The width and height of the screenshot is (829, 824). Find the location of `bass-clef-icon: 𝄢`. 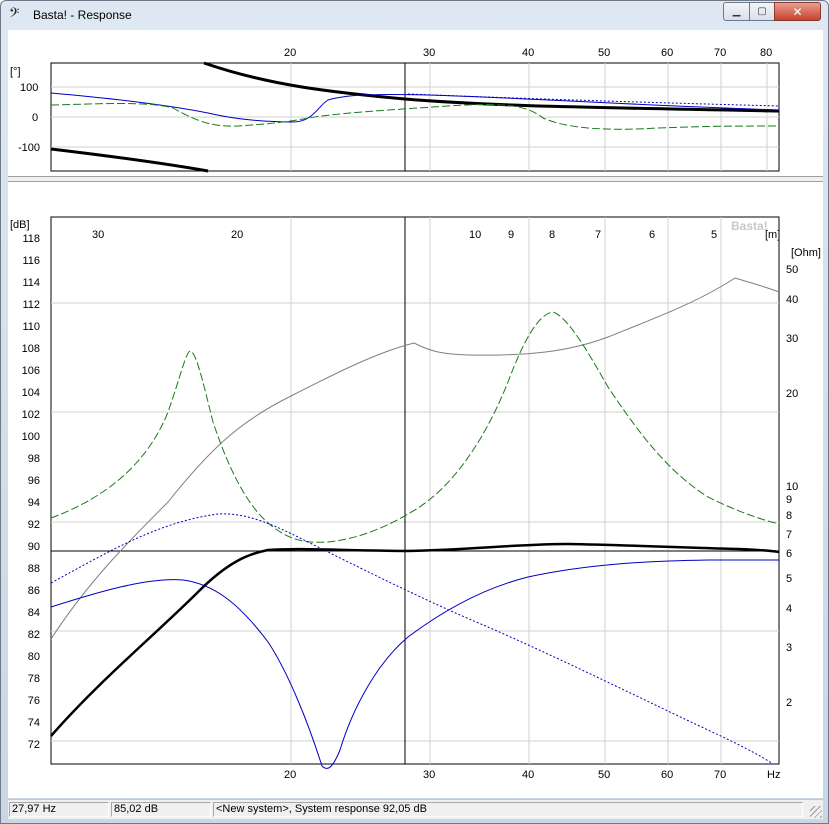

bass-clef-icon: 𝄢 is located at coordinates (14, 14).